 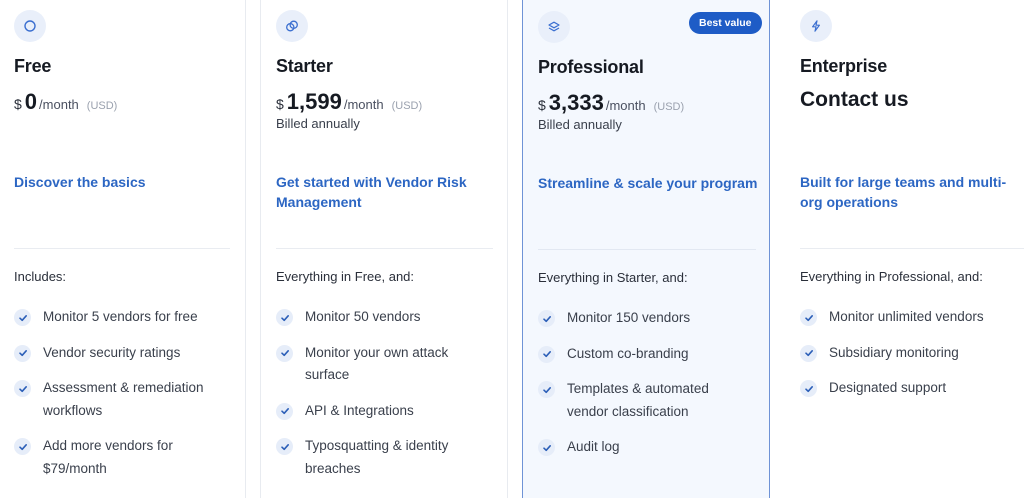 I want to click on list-item: Monitor 5 vendors for free, so click(x=121, y=317).